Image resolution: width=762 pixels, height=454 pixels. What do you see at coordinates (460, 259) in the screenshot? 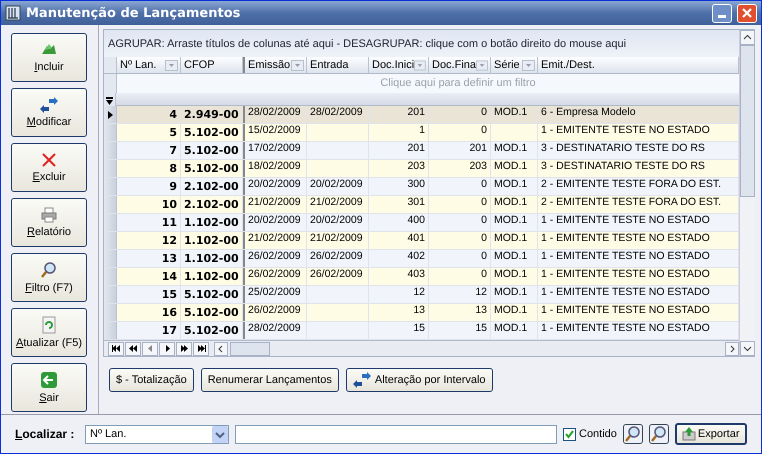
I see `table-cell: 0` at bounding box center [460, 259].